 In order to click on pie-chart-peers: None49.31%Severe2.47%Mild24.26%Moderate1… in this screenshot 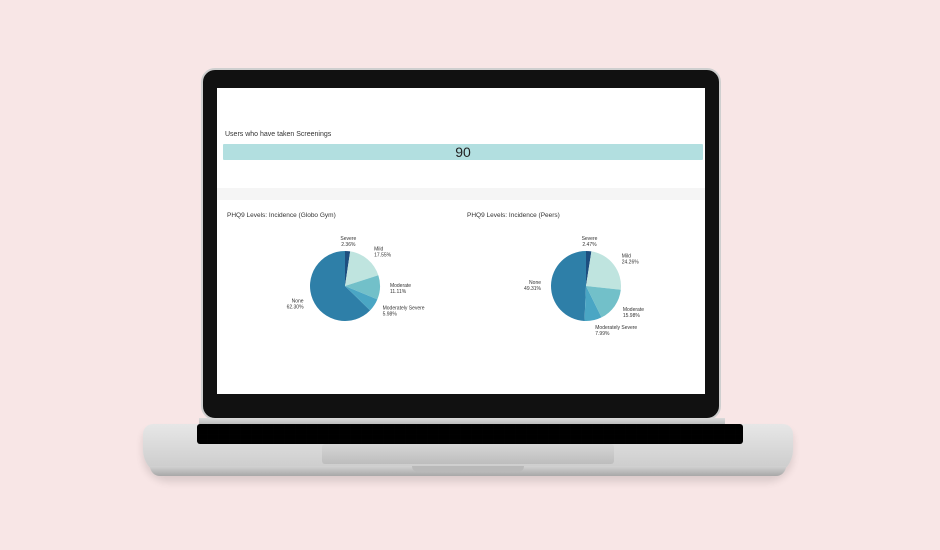, I will do `click(584, 286)`.